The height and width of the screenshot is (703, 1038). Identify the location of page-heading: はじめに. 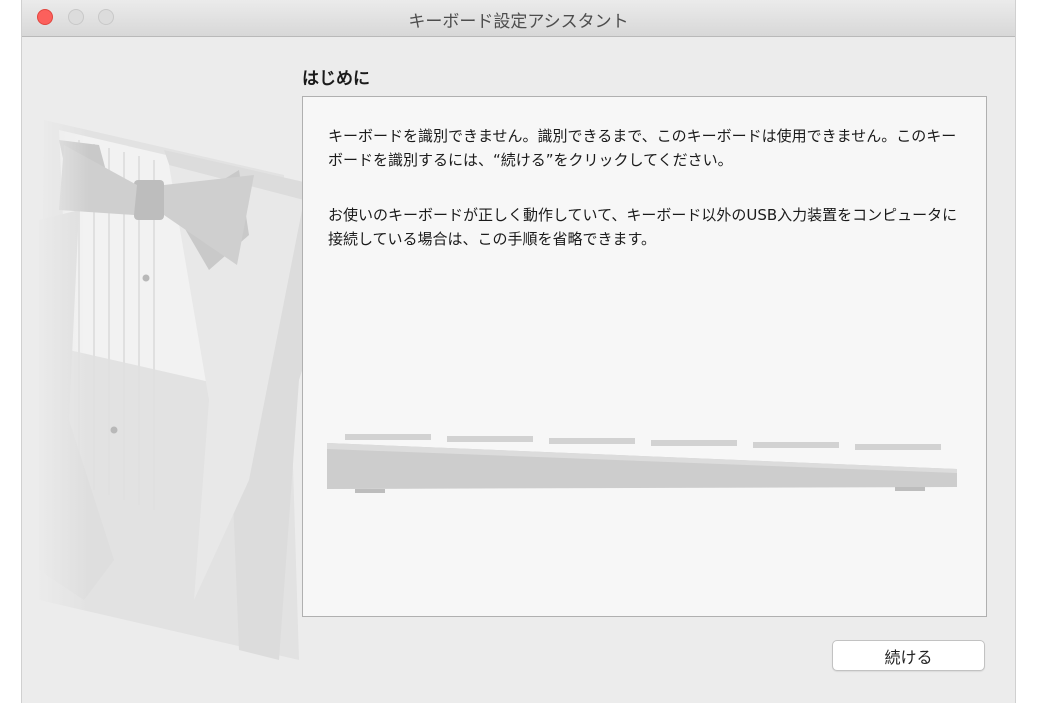
(336, 79).